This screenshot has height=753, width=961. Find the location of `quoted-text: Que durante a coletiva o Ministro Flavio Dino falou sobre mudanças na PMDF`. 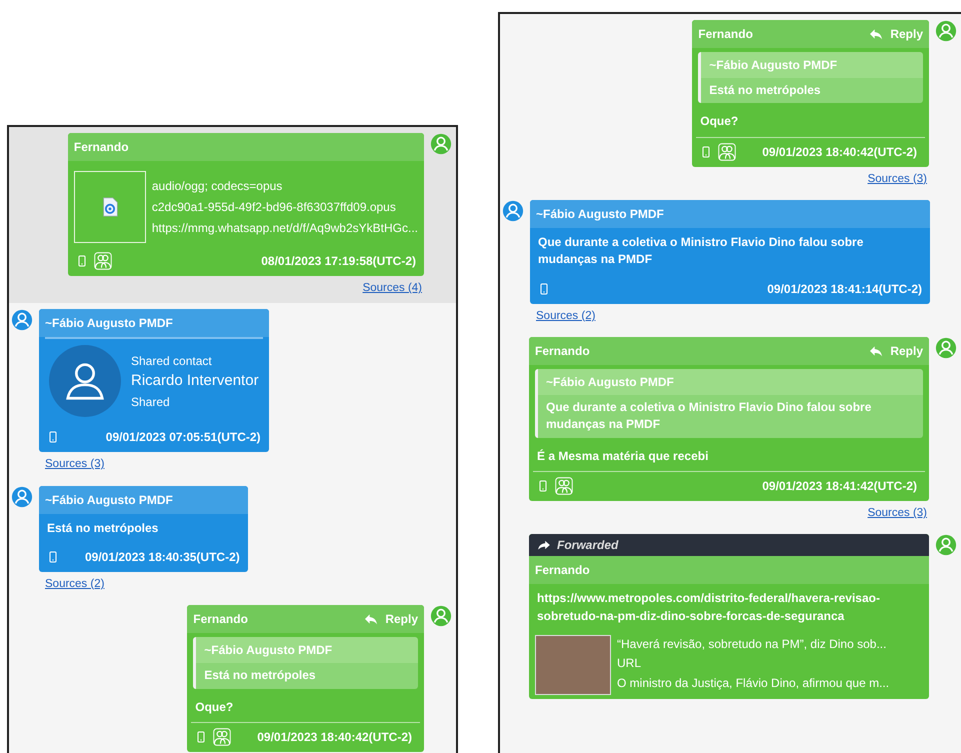

quoted-text: Que durante a coletiva o Ministro Flavio Dino falou sobre mudanças na PMDF is located at coordinates (730, 416).